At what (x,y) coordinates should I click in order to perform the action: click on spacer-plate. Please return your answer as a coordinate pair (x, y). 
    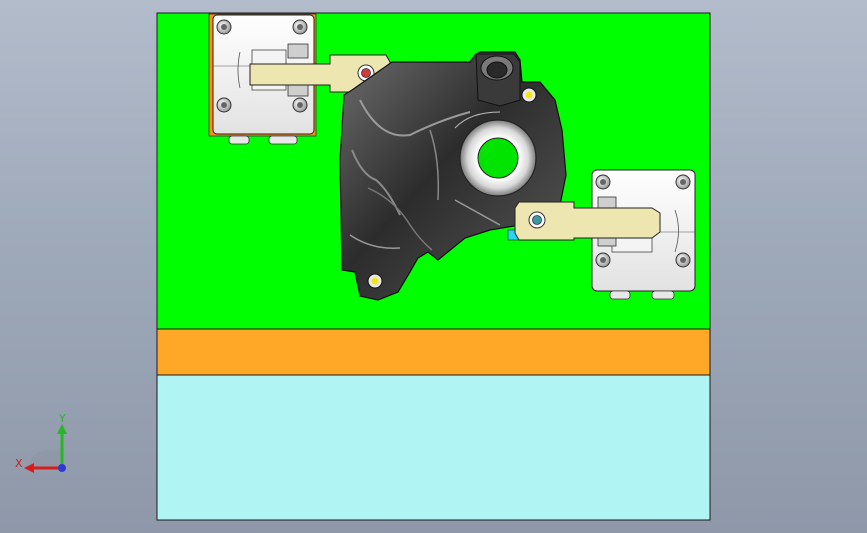
    Looking at the image, I should click on (433, 352).